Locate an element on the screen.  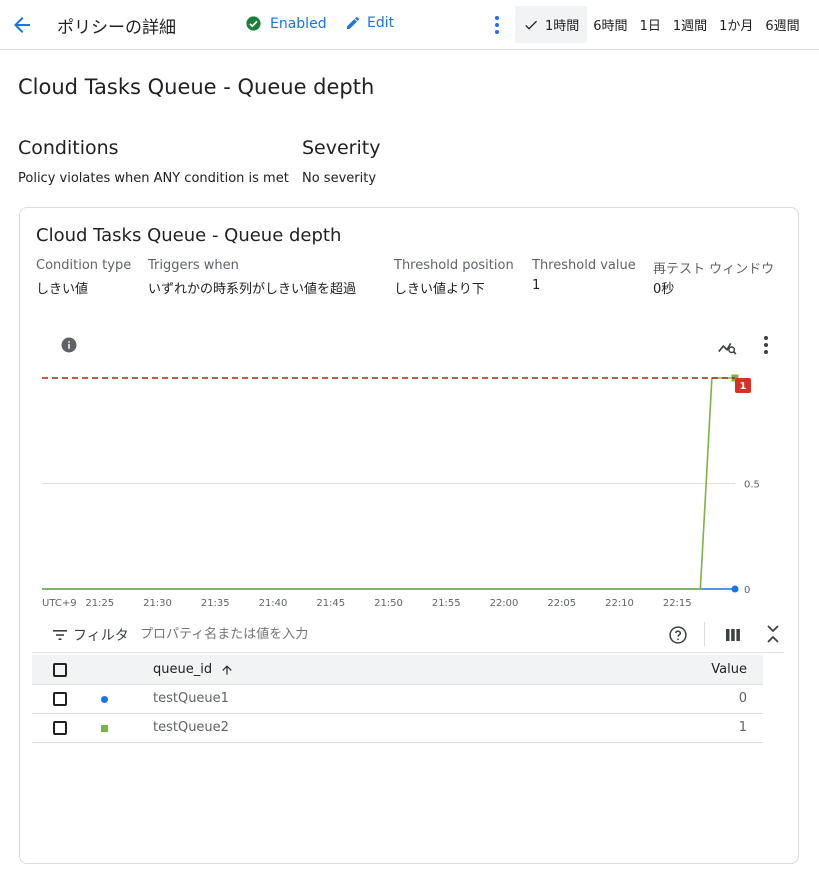
x-tick-label: 22:10 is located at coordinates (619, 603).